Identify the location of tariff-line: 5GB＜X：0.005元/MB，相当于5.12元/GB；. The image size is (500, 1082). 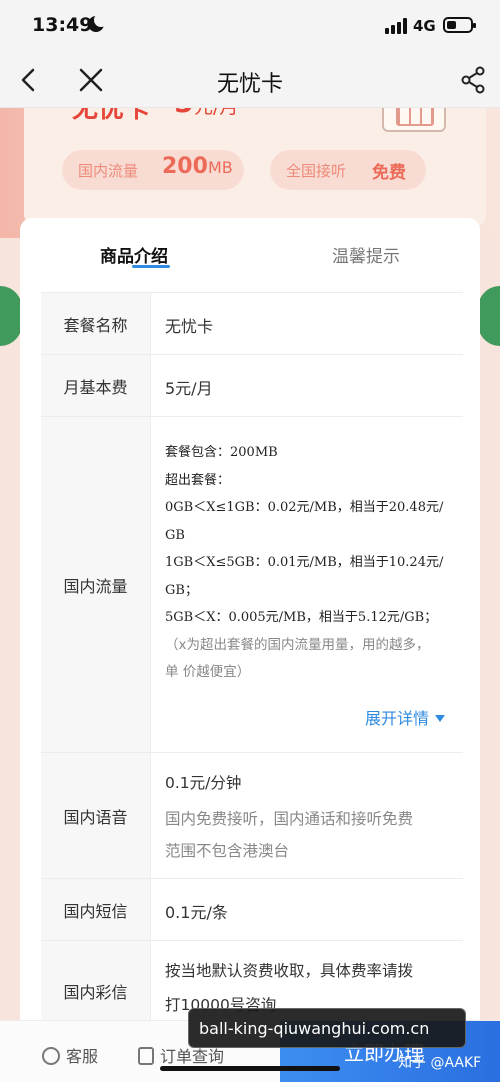
(301, 617).